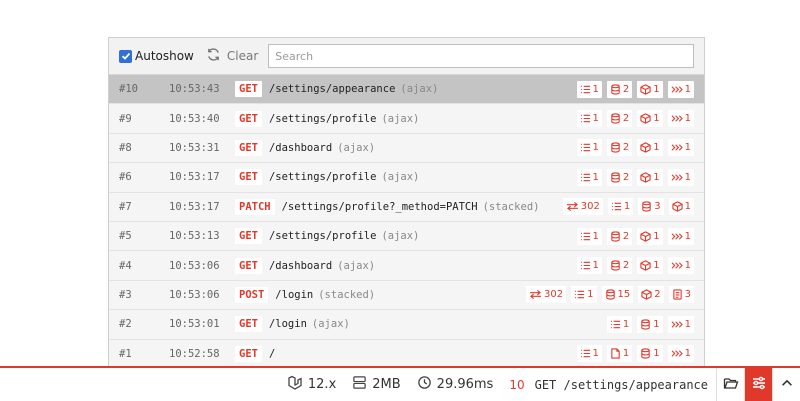  Describe the element at coordinates (406, 119) in the screenshot. I see `request-row: #9 10:53:40 GET/settings/profile (ajax) 1 2 1 1` at that location.